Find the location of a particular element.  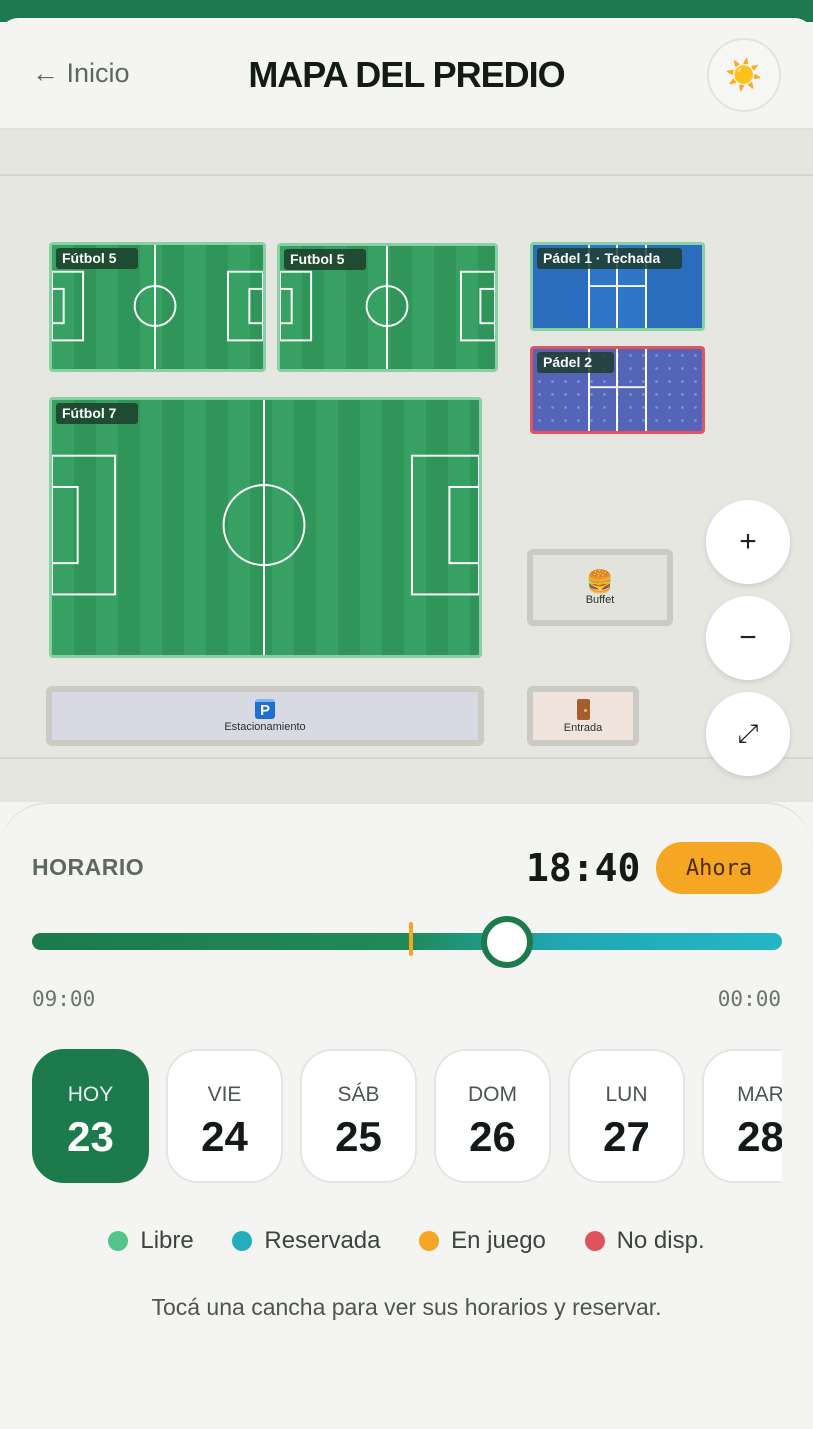

door-icon is located at coordinates (583, 709).